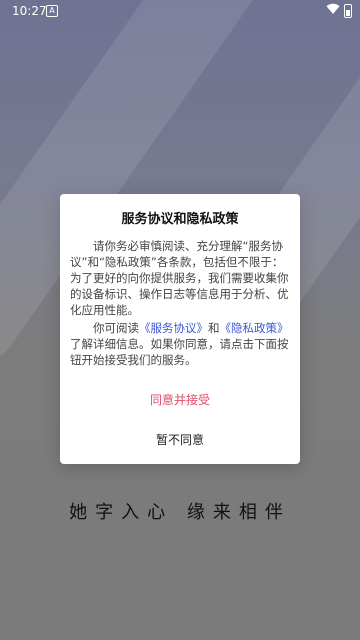 The width and height of the screenshot is (360, 640). I want to click on p2-and: 和, so click(214, 328).